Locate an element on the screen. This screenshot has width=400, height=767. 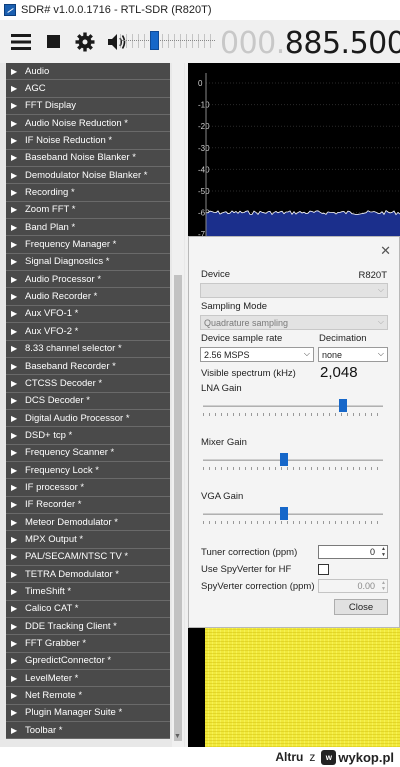
plugin-item: ▶ Signal Diagnostics * is located at coordinates (88, 262).